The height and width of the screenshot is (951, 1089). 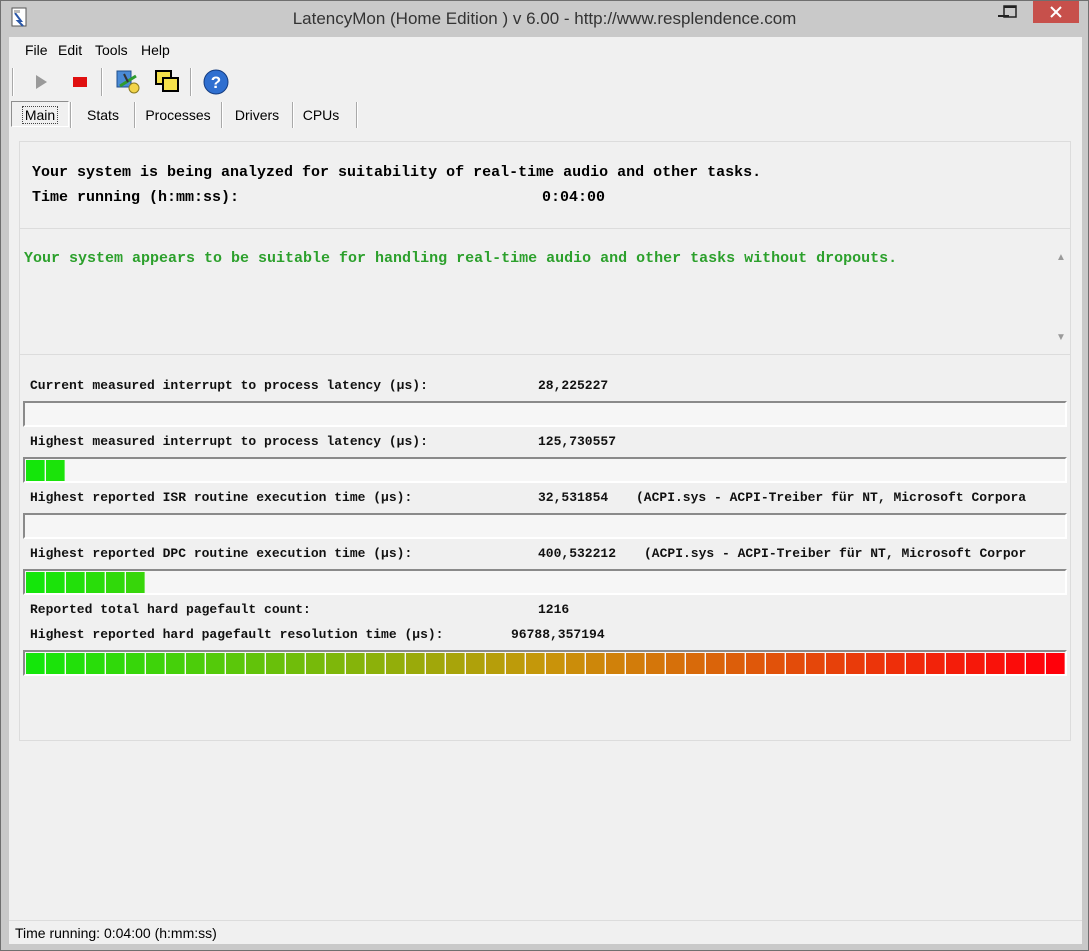 What do you see at coordinates (111, 50) in the screenshot?
I see `menu-tools: Tools` at bounding box center [111, 50].